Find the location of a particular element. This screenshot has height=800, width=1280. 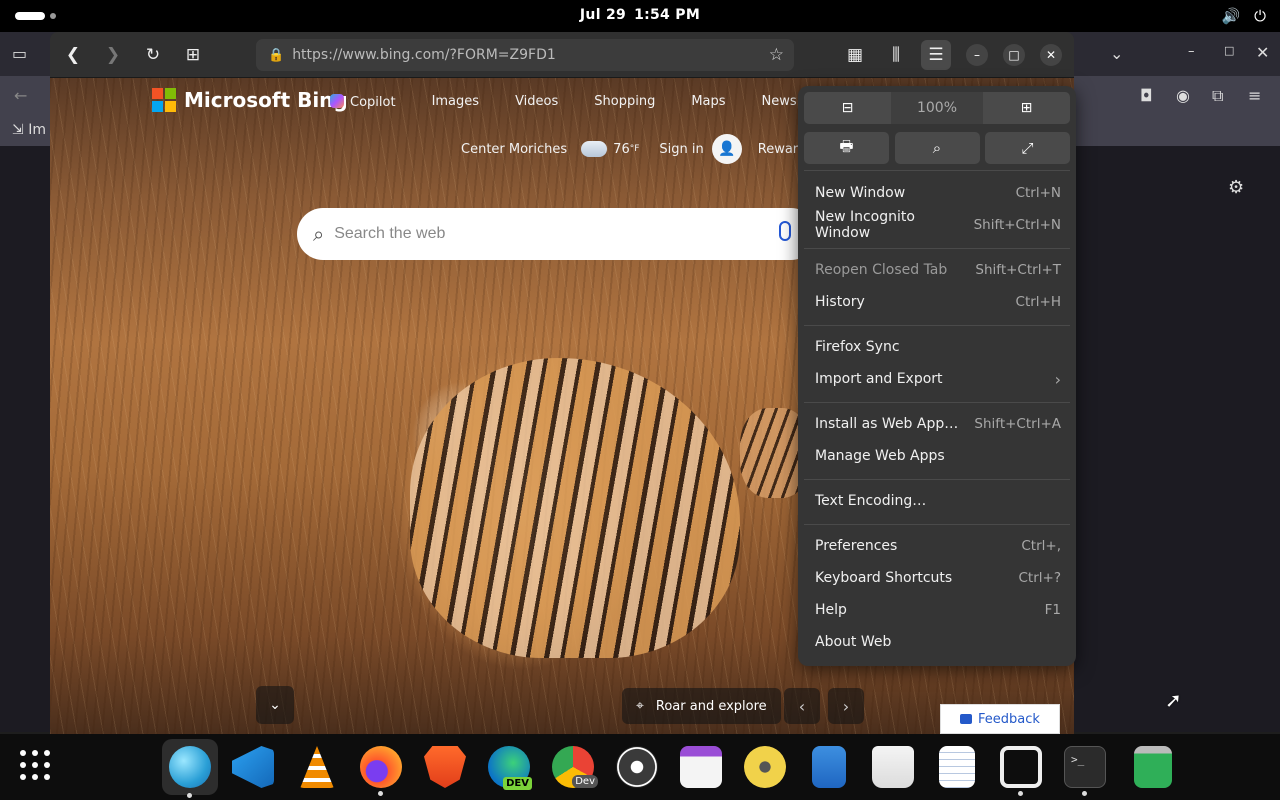

search-input is located at coordinates (522, 234).